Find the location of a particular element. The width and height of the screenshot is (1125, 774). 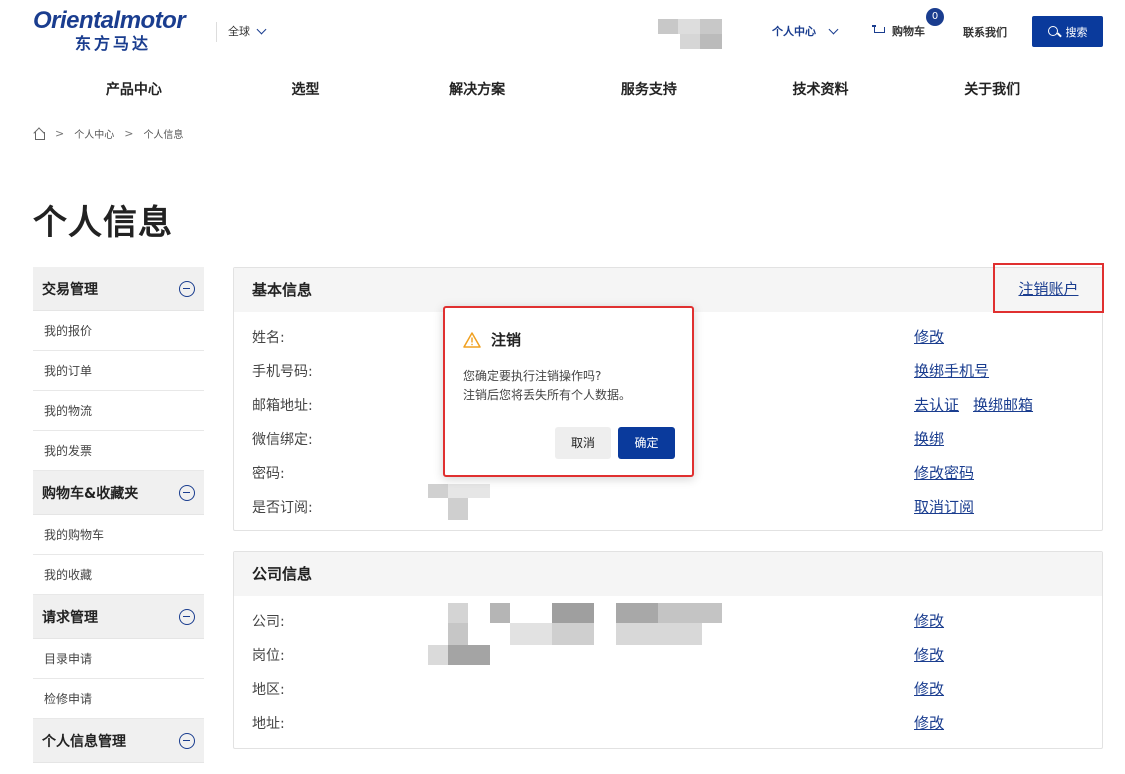

field-label-name: 姓名: is located at coordinates (268, 338).